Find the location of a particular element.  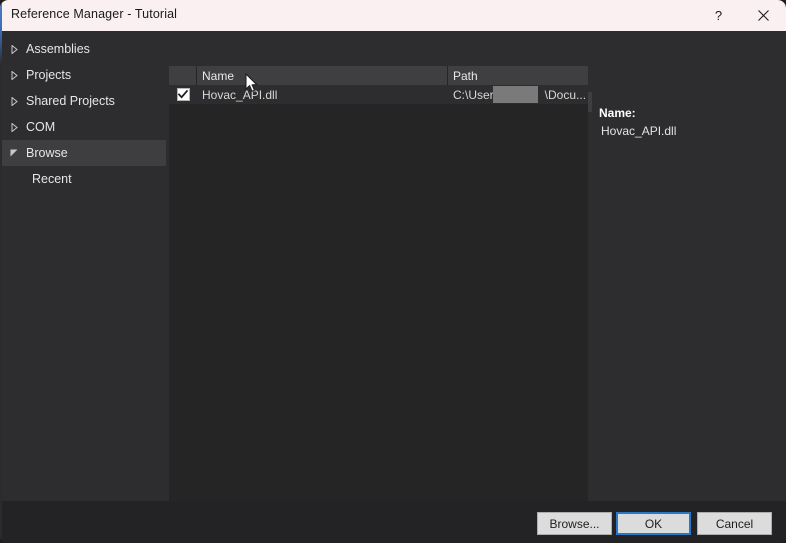

window-title: Reference Manager - Tutorial is located at coordinates (94, 14).